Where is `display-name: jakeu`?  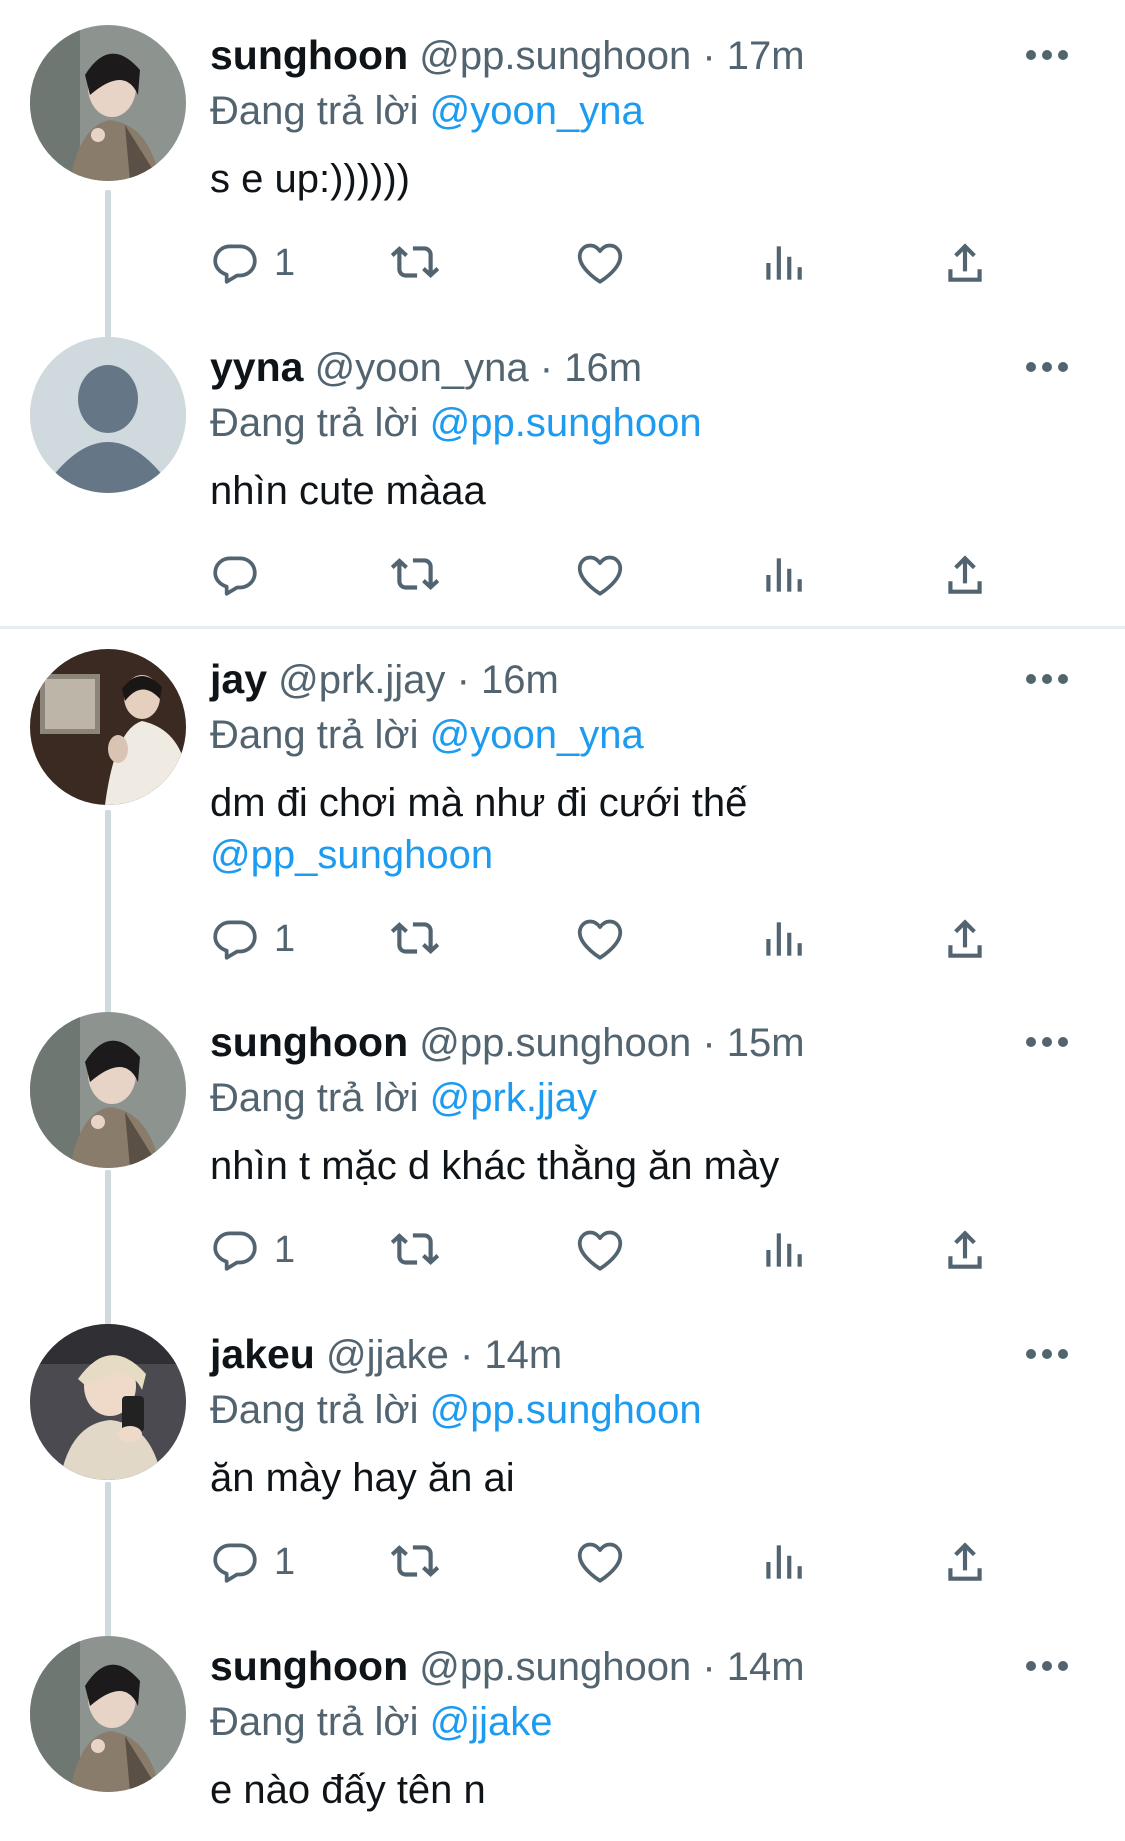 display-name: jakeu is located at coordinates (262, 1354).